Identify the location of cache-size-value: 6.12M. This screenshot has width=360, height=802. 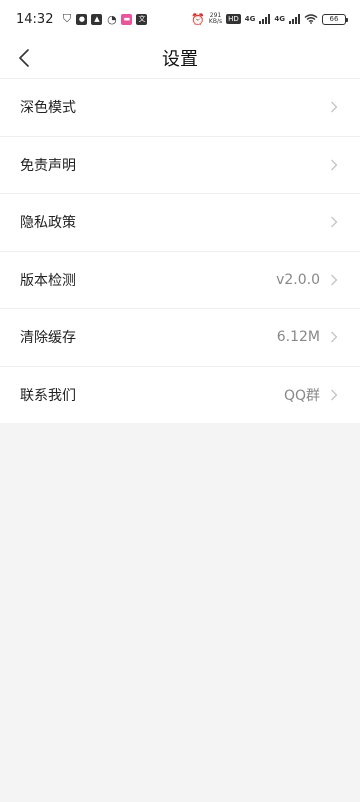
(298, 337).